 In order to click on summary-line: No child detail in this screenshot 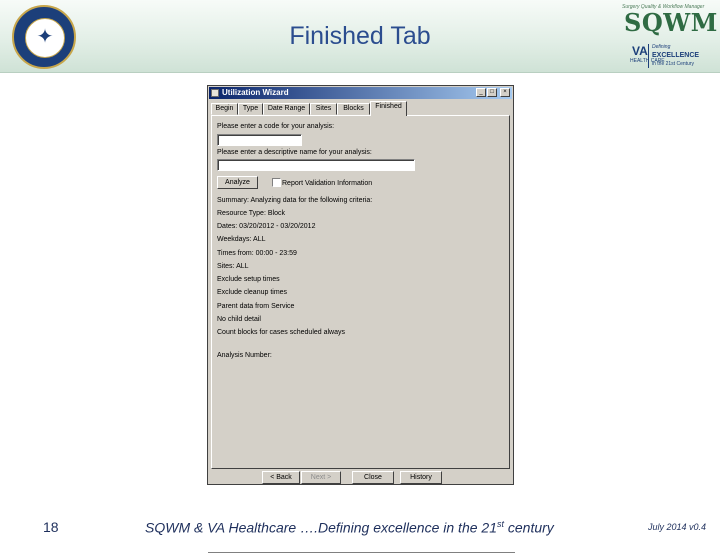, I will do `click(239, 319)`.